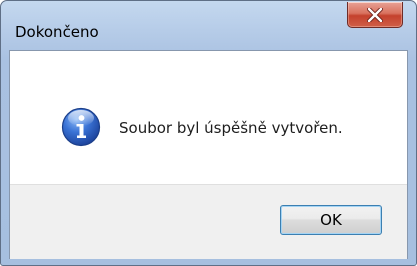 This screenshot has height=266, width=417. What do you see at coordinates (57, 32) in the screenshot?
I see `window-title: Dokončeno` at bounding box center [57, 32].